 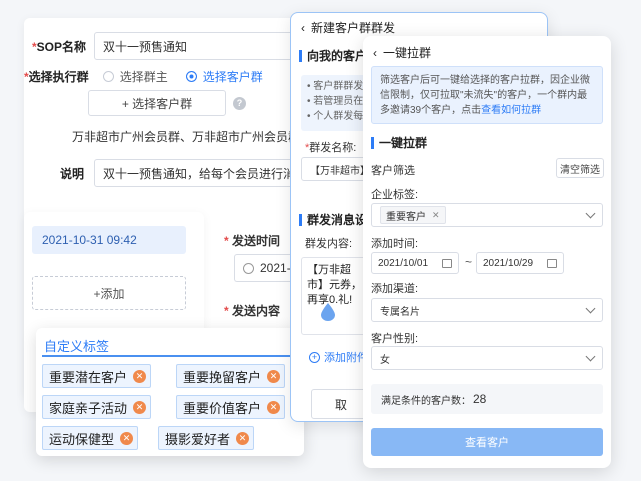 I want to click on pick-group-row: + 选择客户群 ?, so click(x=167, y=103).